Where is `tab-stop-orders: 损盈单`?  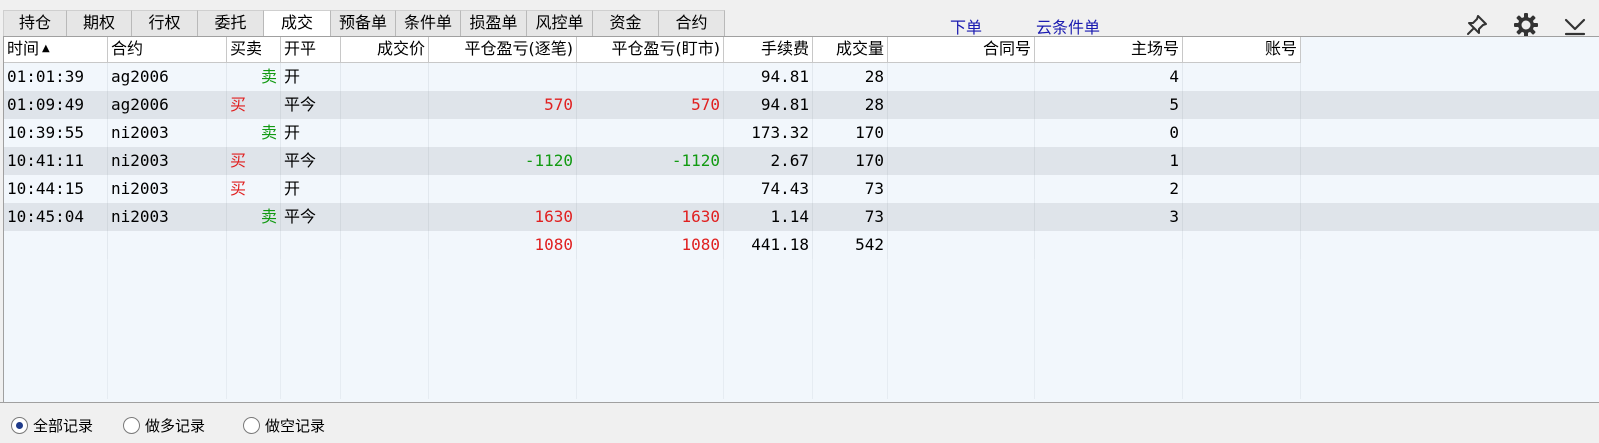
tab-stop-orders: 损盈单 is located at coordinates (494, 23).